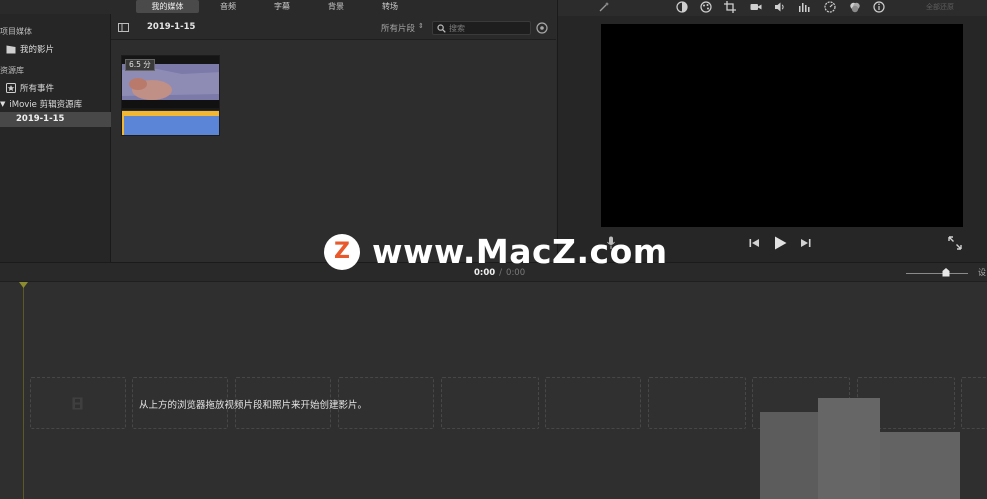 This screenshot has height=499, width=987. What do you see at coordinates (879, 7) in the screenshot?
I see `info-icon` at bounding box center [879, 7].